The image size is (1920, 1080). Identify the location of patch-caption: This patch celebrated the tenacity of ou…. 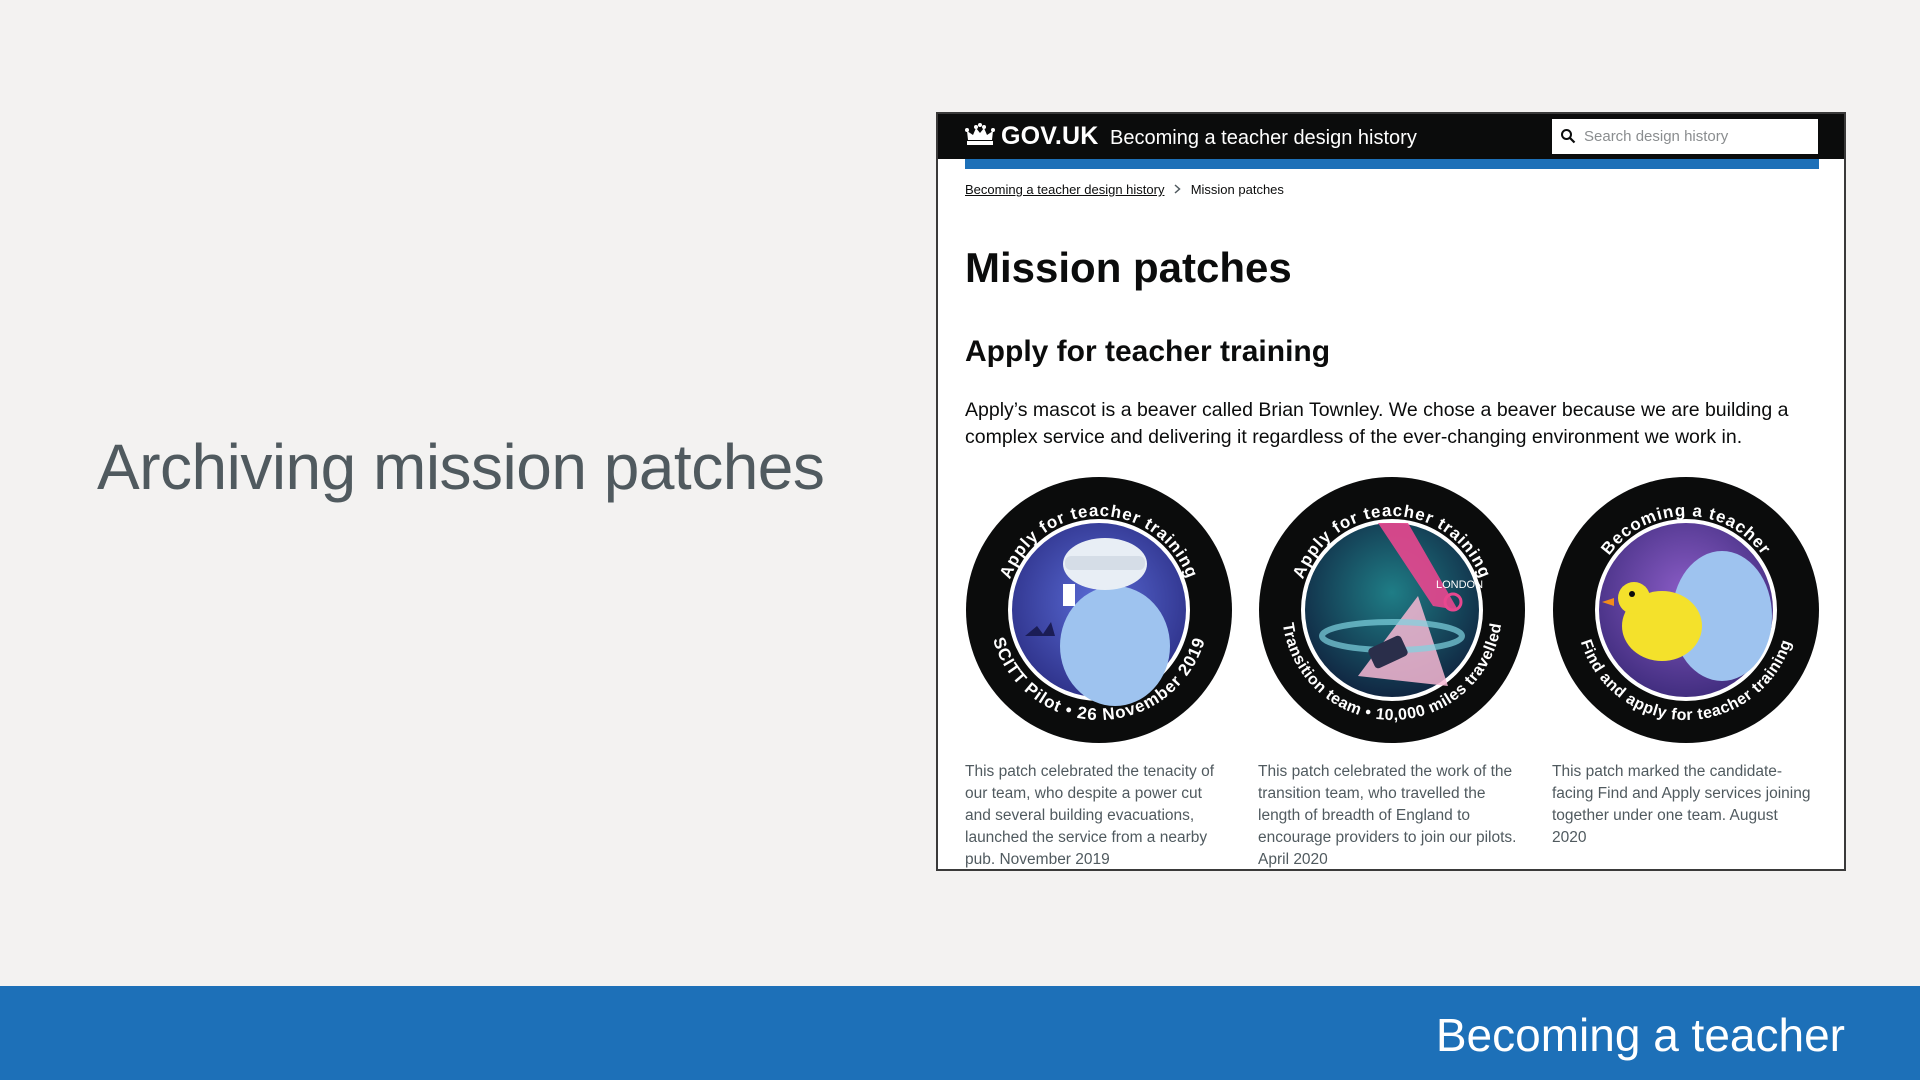
(1090, 815).